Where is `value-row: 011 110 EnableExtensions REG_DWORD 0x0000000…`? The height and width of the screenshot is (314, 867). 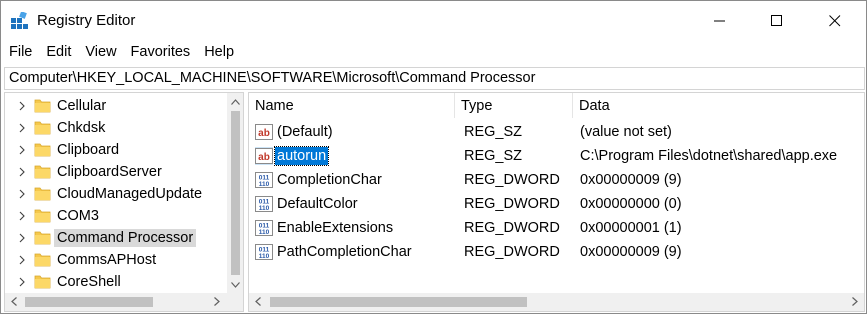 value-row: 011 110 EnableExtensions REG_DWORD 0x0000000… is located at coordinates (554, 228).